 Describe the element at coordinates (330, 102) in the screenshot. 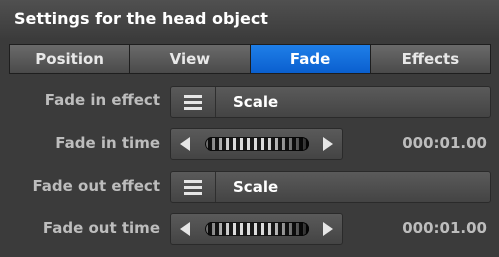

I see `fade-in-effect-dropdown: Scale` at that location.